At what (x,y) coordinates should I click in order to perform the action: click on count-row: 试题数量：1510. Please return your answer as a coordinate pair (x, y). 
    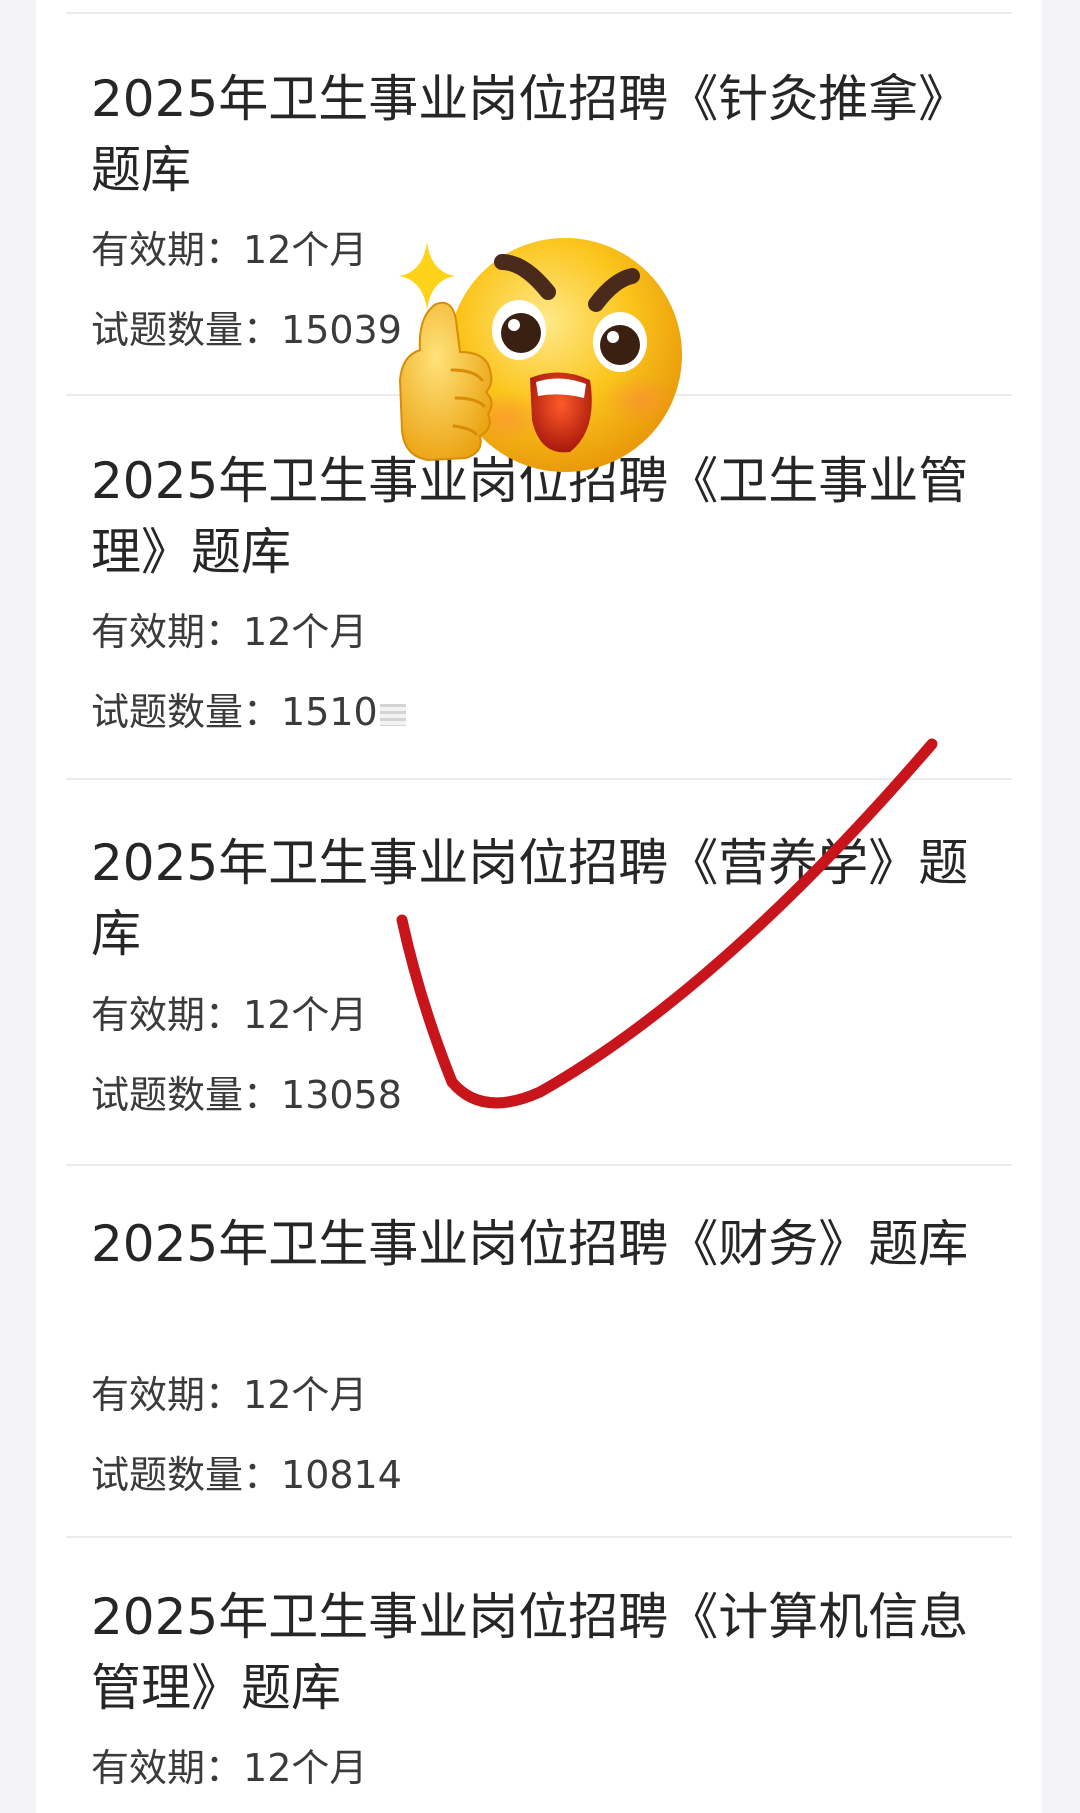
    Looking at the image, I should click on (248, 712).